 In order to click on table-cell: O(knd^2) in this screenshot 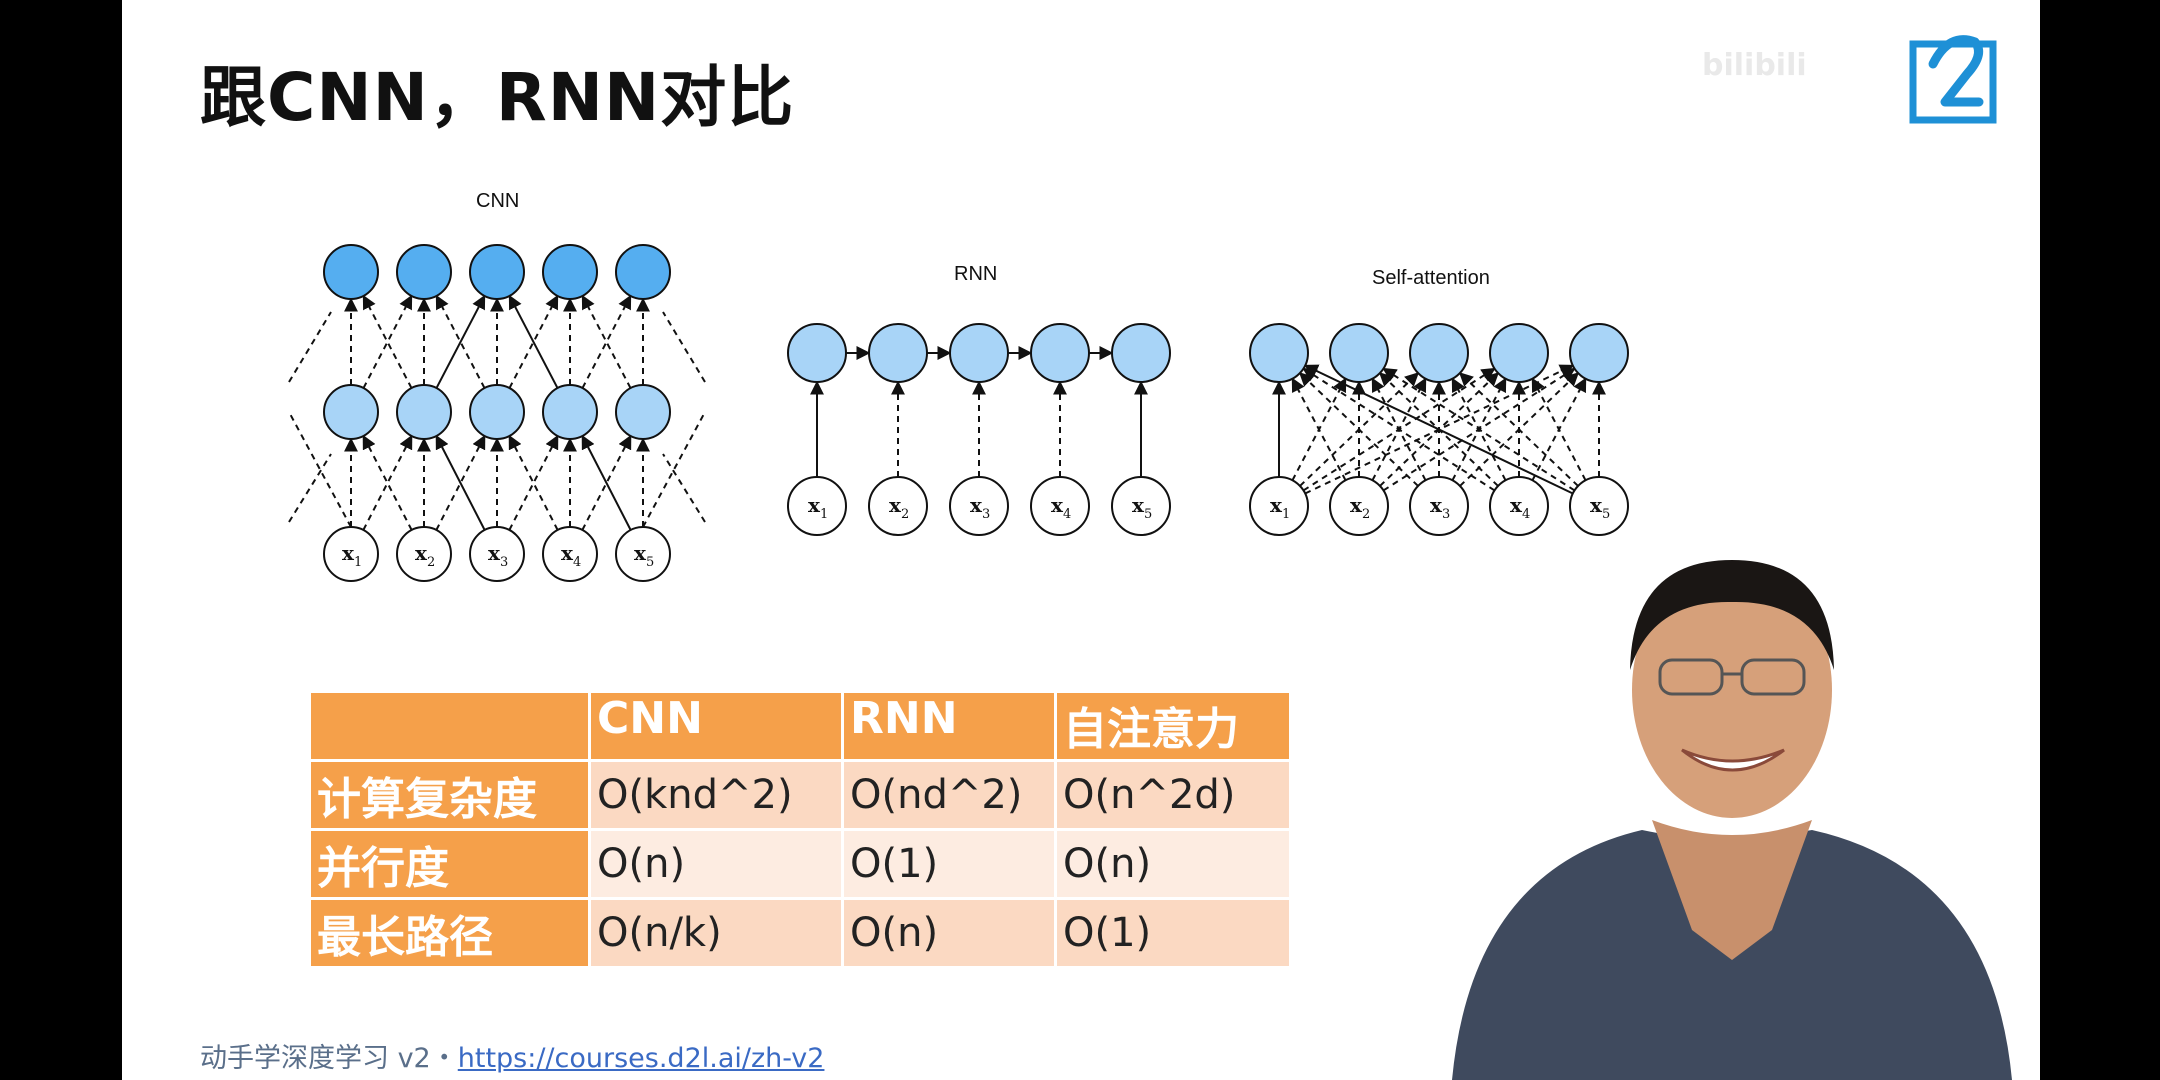, I will do `click(716, 795)`.